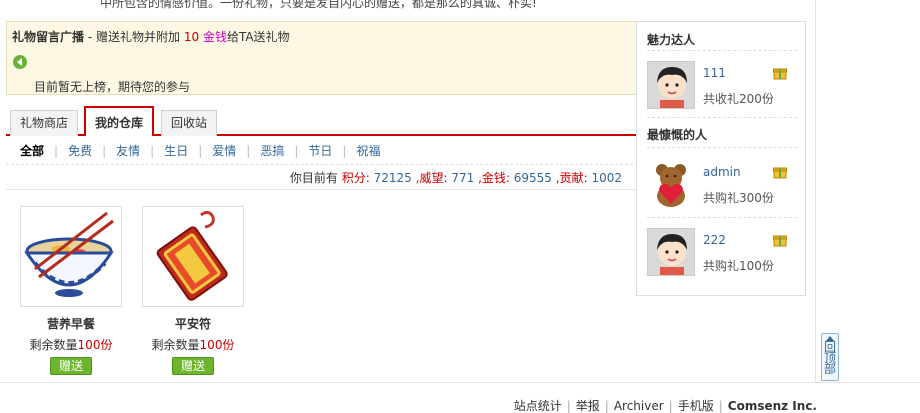  What do you see at coordinates (224, 151) in the screenshot?
I see `category-love: 爱情` at bounding box center [224, 151].